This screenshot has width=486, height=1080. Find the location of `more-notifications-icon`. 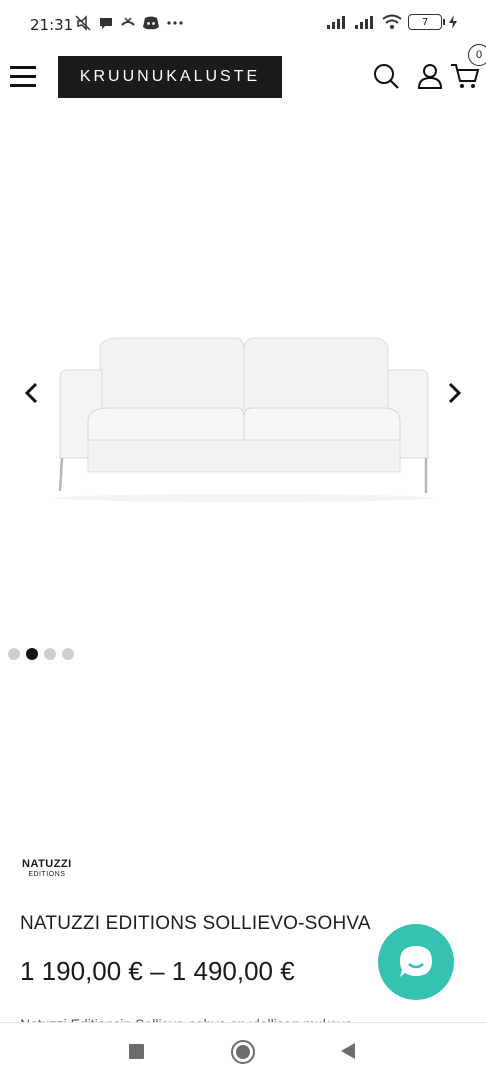

more-notifications-icon is located at coordinates (175, 23).